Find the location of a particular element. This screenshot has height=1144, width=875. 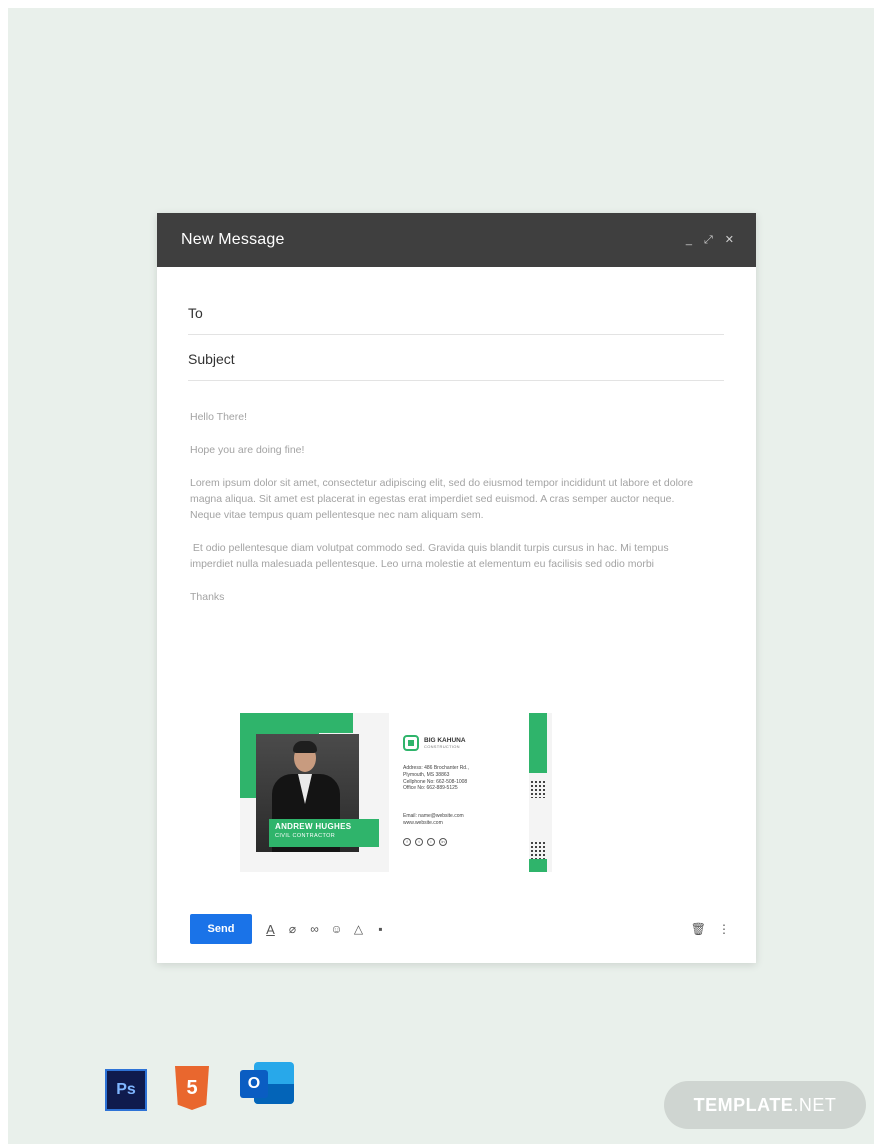

minimize-icon: _ is located at coordinates (689, 240).